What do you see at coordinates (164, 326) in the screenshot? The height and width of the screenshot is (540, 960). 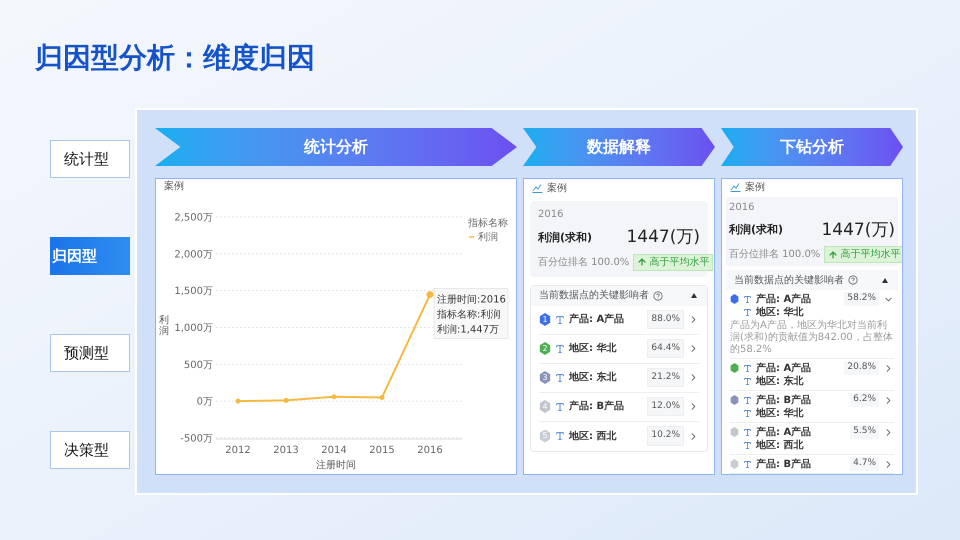 I see `y-axis-title: 利润` at bounding box center [164, 326].